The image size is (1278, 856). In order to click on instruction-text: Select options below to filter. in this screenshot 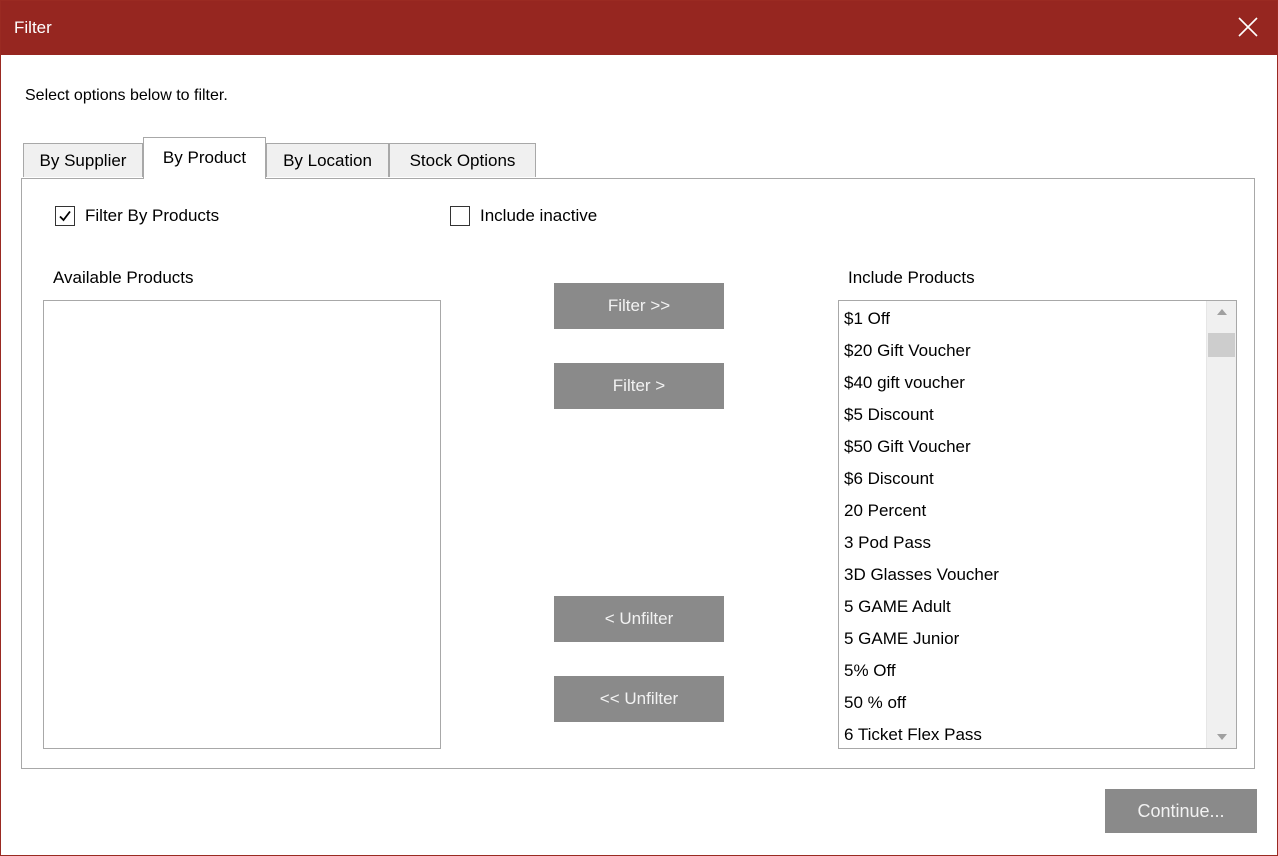, I will do `click(126, 95)`.